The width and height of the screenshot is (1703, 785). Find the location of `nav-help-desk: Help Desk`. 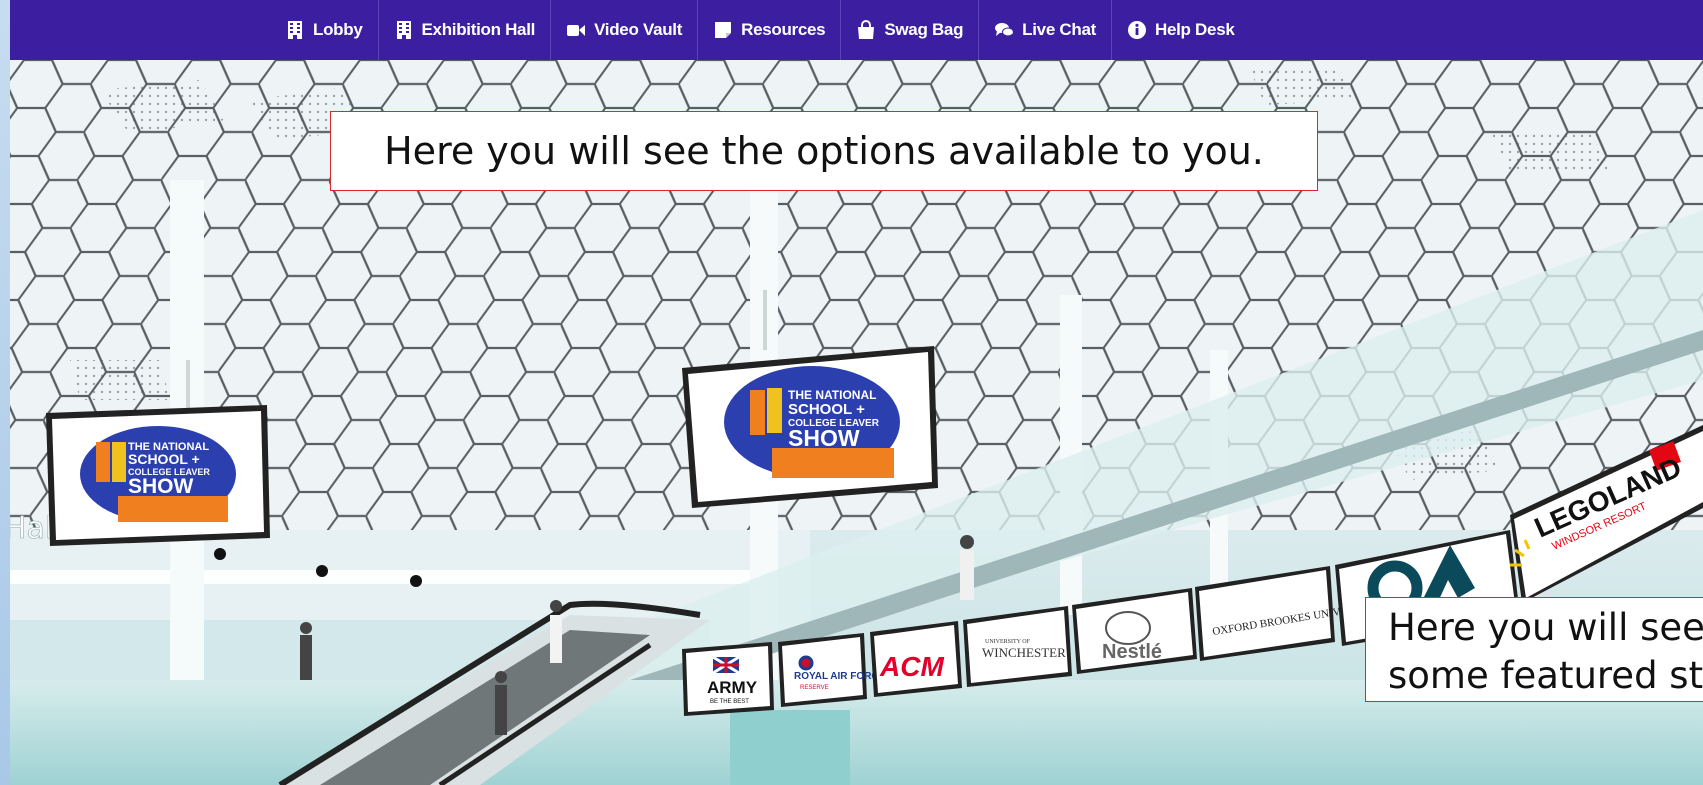

nav-help-desk: Help Desk is located at coordinates (1181, 30).